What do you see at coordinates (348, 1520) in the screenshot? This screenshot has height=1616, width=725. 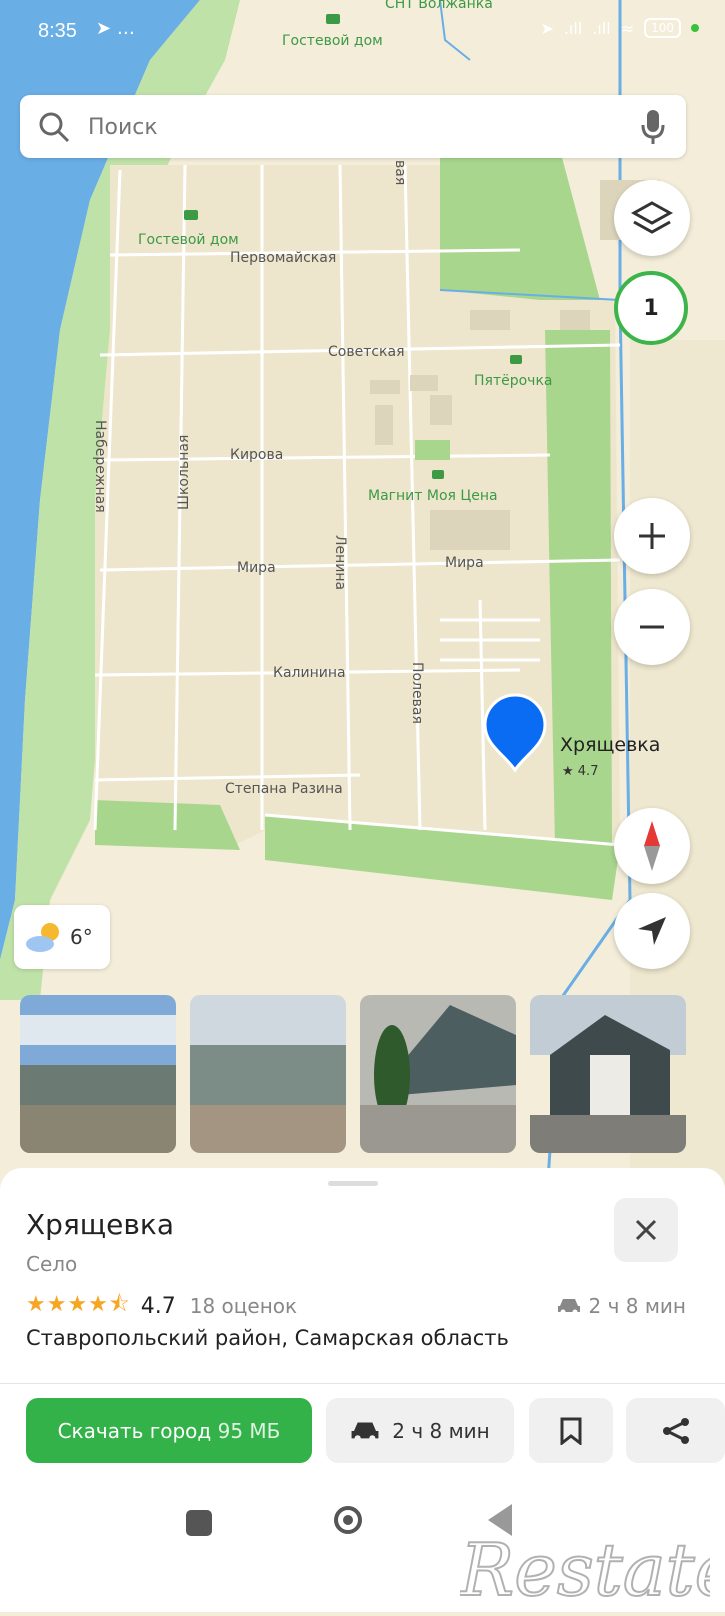 I see `home-button` at bounding box center [348, 1520].